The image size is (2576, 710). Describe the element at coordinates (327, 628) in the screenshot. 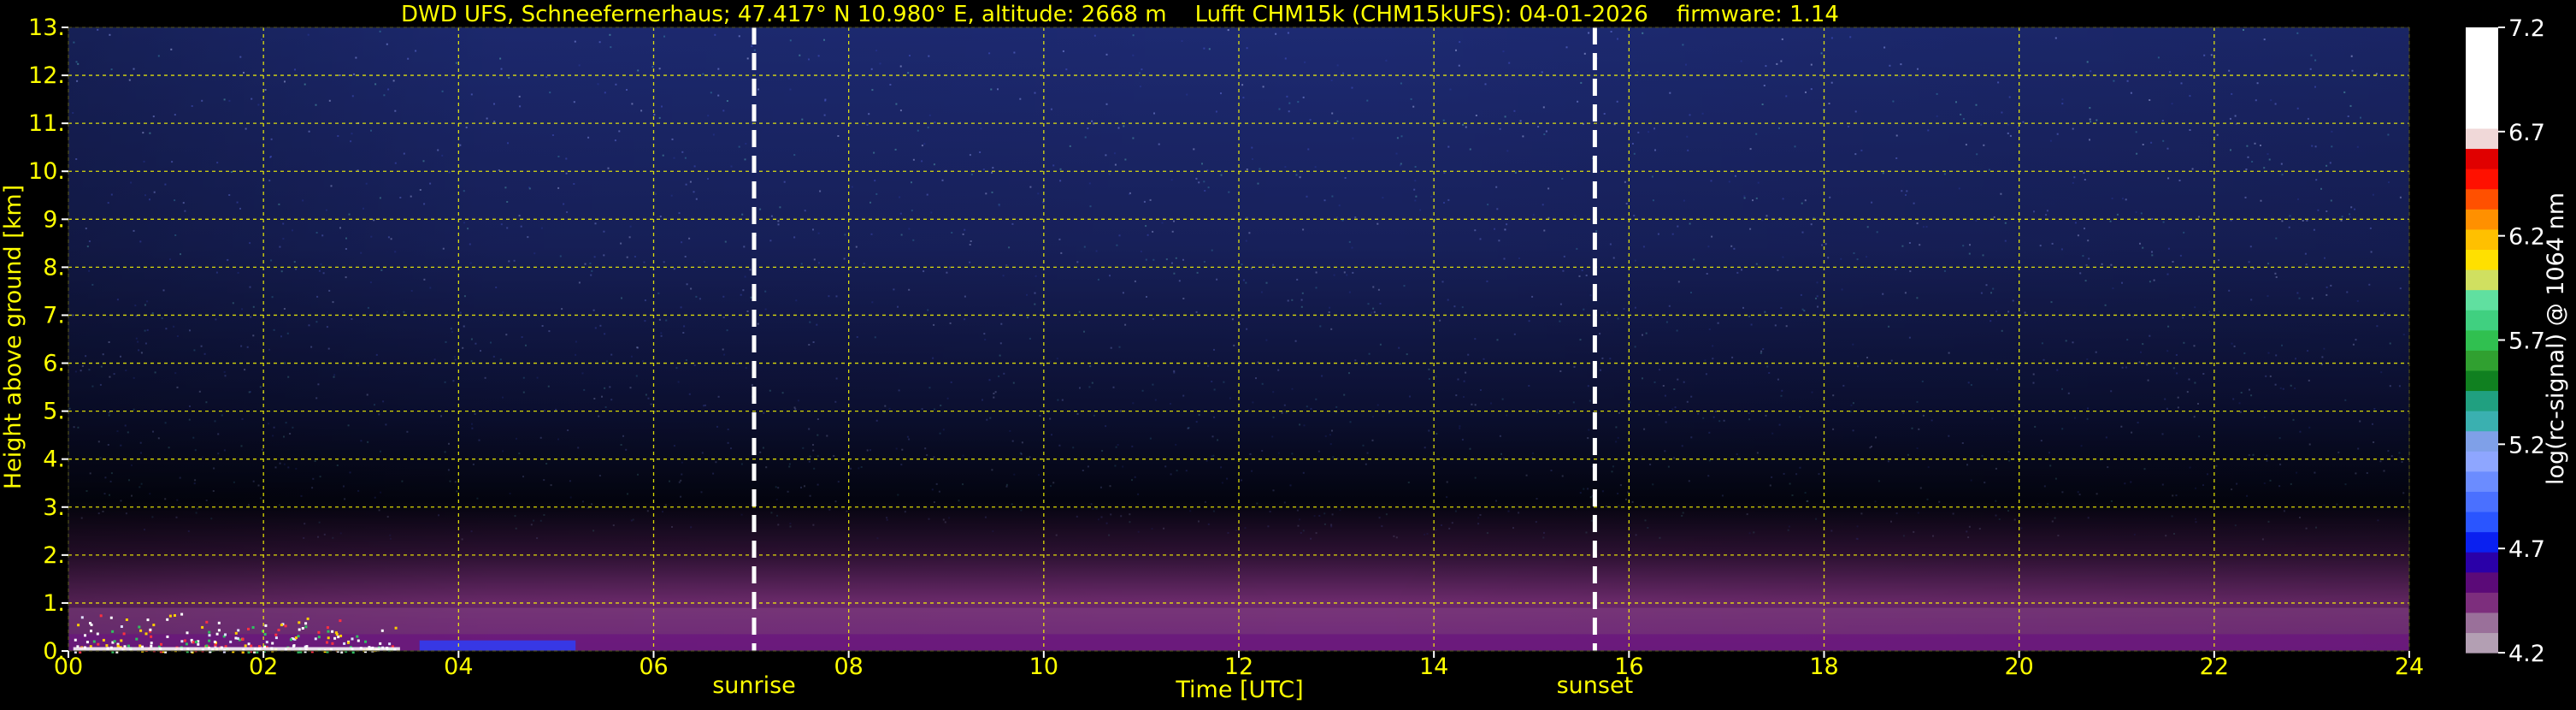

I see `low-cloud-return` at that location.